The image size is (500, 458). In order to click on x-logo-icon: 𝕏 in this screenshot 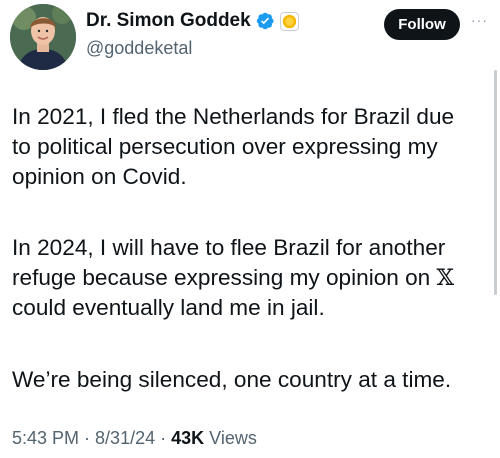, I will do `click(445, 278)`.